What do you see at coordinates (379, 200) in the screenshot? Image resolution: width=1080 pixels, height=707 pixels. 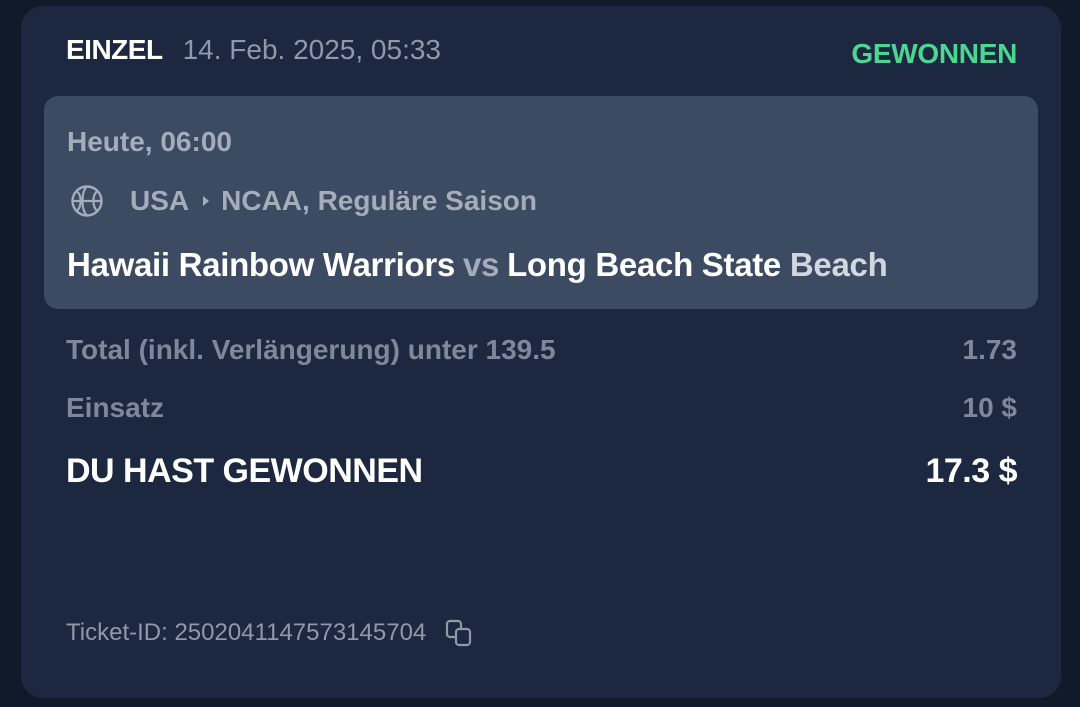 I see `league-label: NCAA, Reguläre Saison` at bounding box center [379, 200].